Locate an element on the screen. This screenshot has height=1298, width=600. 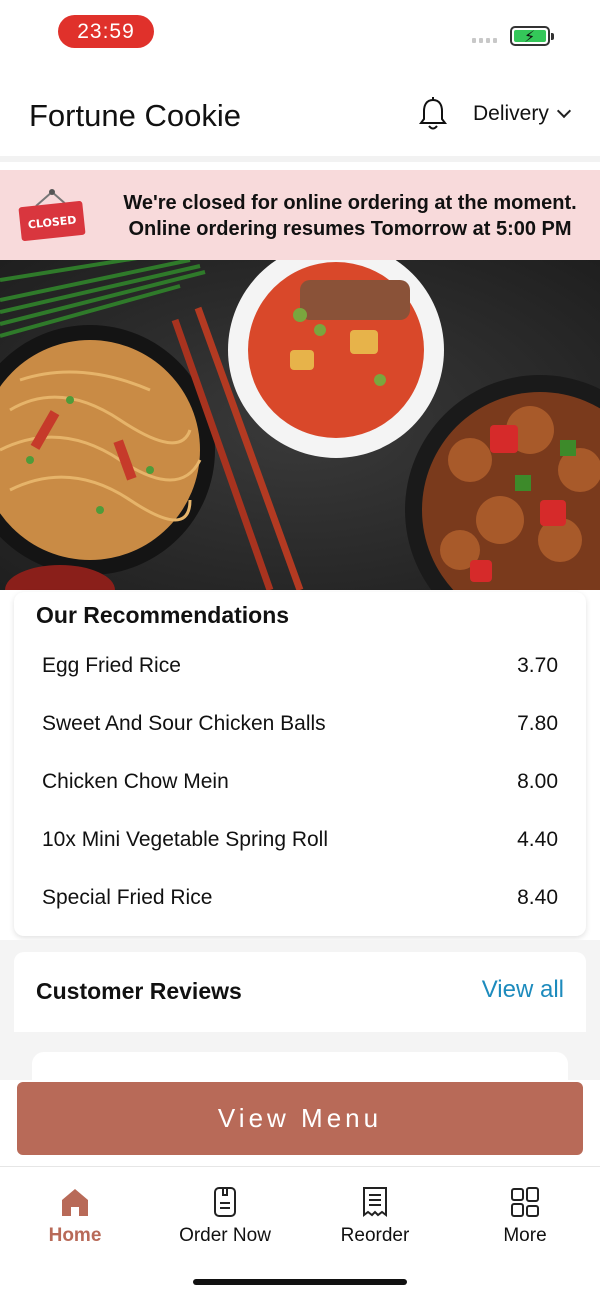
recommendation-item: Egg Fried Rice 3.70 is located at coordinates (300, 666).